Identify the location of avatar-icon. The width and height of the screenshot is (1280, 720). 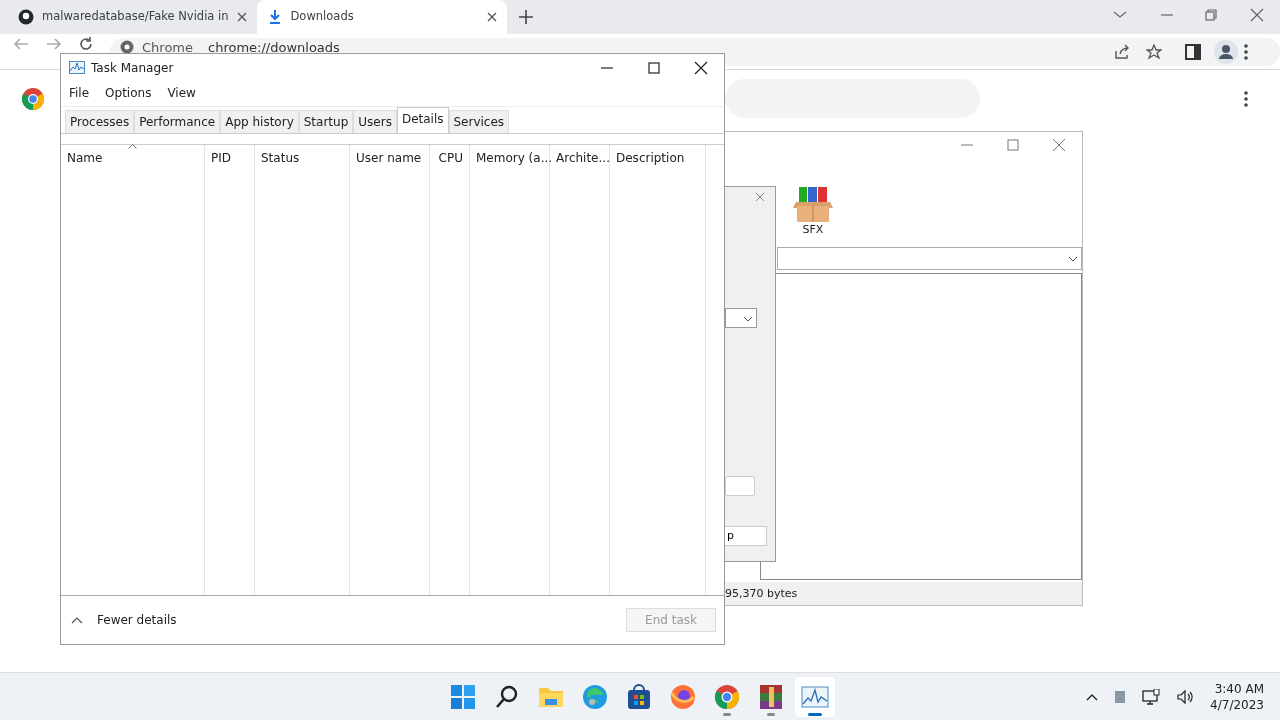
(1226, 52).